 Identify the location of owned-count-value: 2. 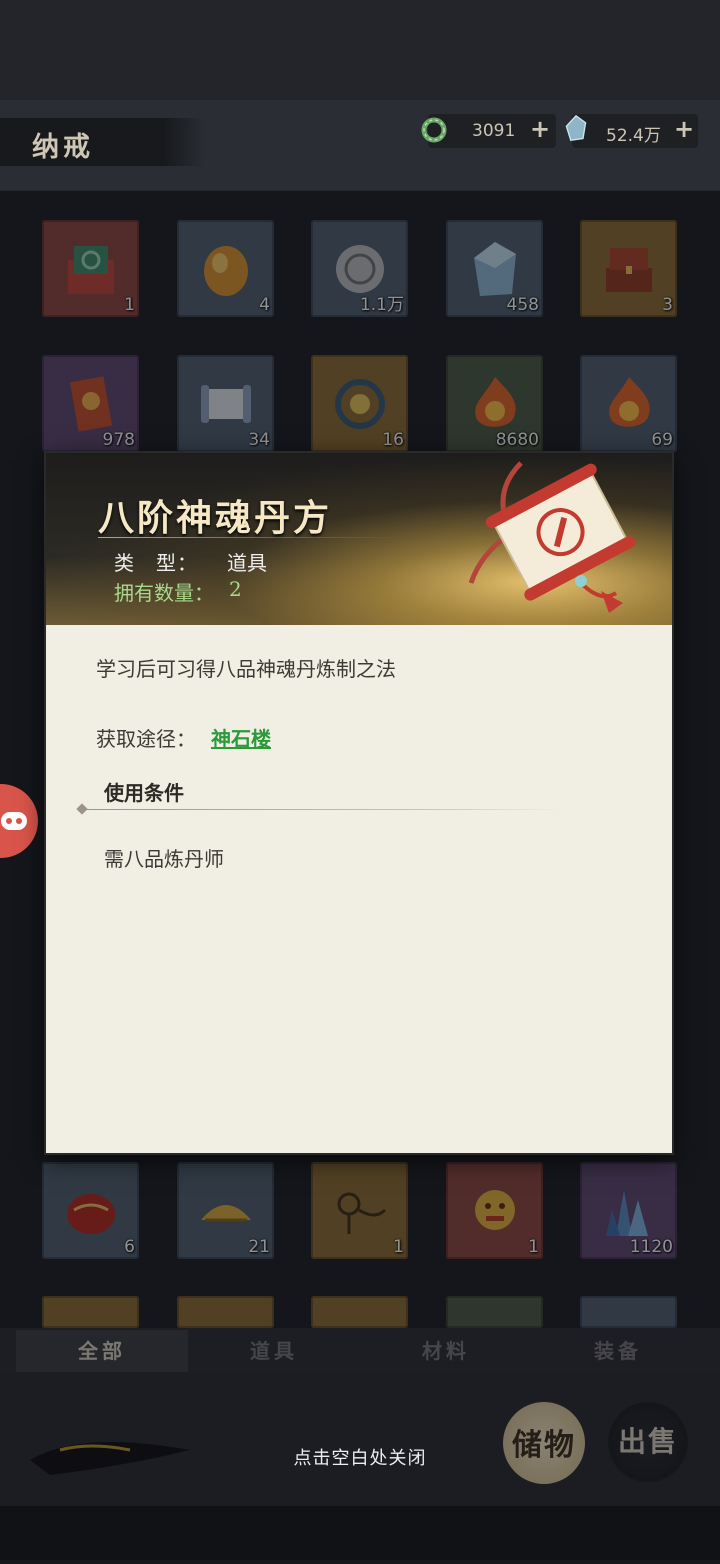
(235, 589).